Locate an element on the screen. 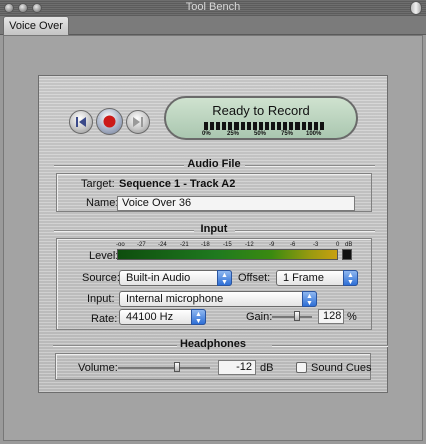  offset-label: Offset: is located at coordinates (254, 278).